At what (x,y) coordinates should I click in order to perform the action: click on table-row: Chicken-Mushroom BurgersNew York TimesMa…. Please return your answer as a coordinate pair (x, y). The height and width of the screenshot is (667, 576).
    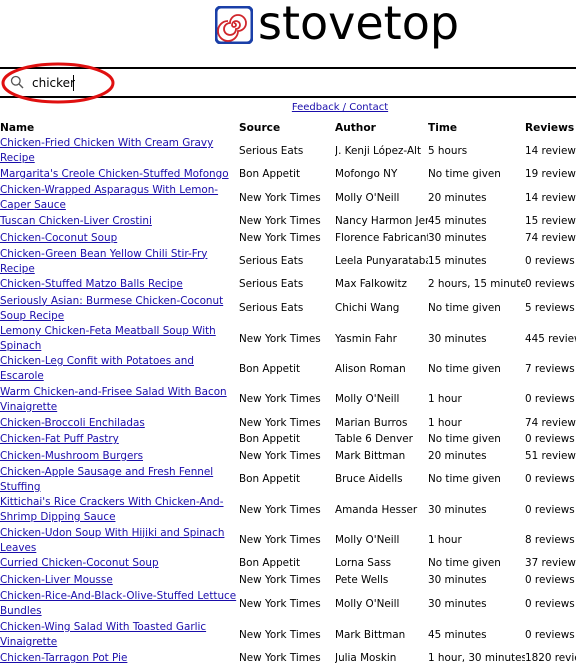
    Looking at the image, I should click on (288, 456).